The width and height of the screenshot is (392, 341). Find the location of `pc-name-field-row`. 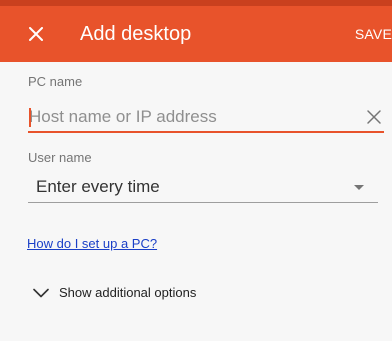

pc-name-field-row is located at coordinates (206, 118).